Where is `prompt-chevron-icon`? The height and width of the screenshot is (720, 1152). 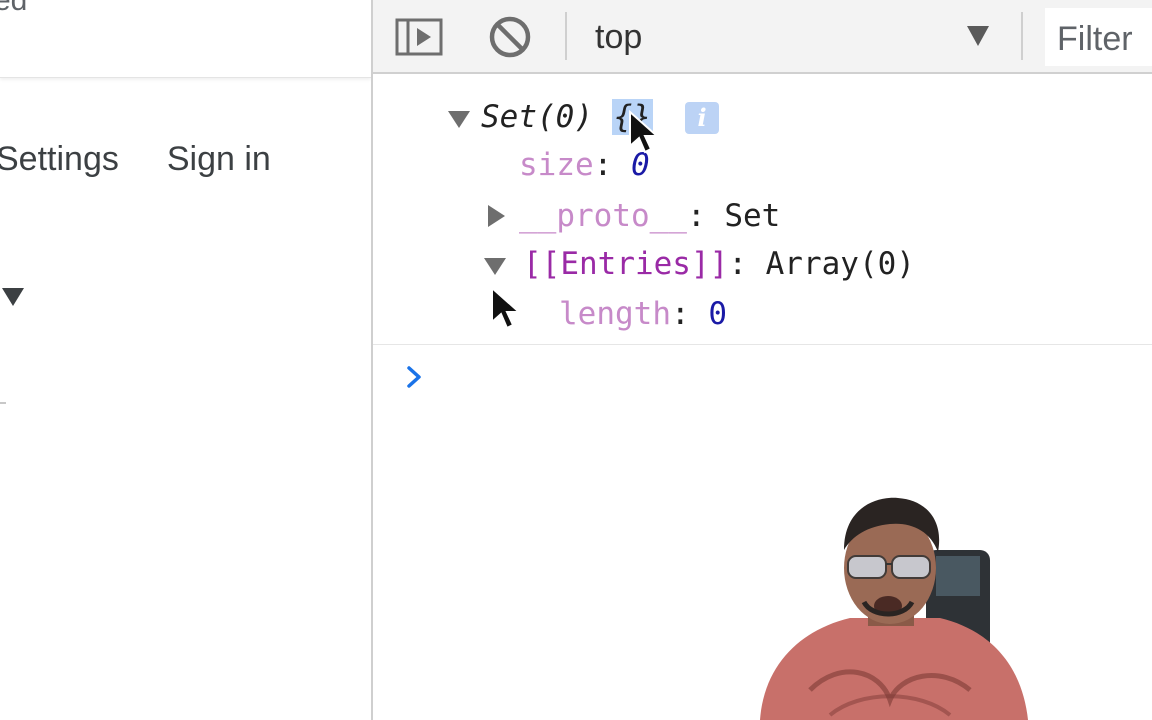
prompt-chevron-icon is located at coordinates (415, 377).